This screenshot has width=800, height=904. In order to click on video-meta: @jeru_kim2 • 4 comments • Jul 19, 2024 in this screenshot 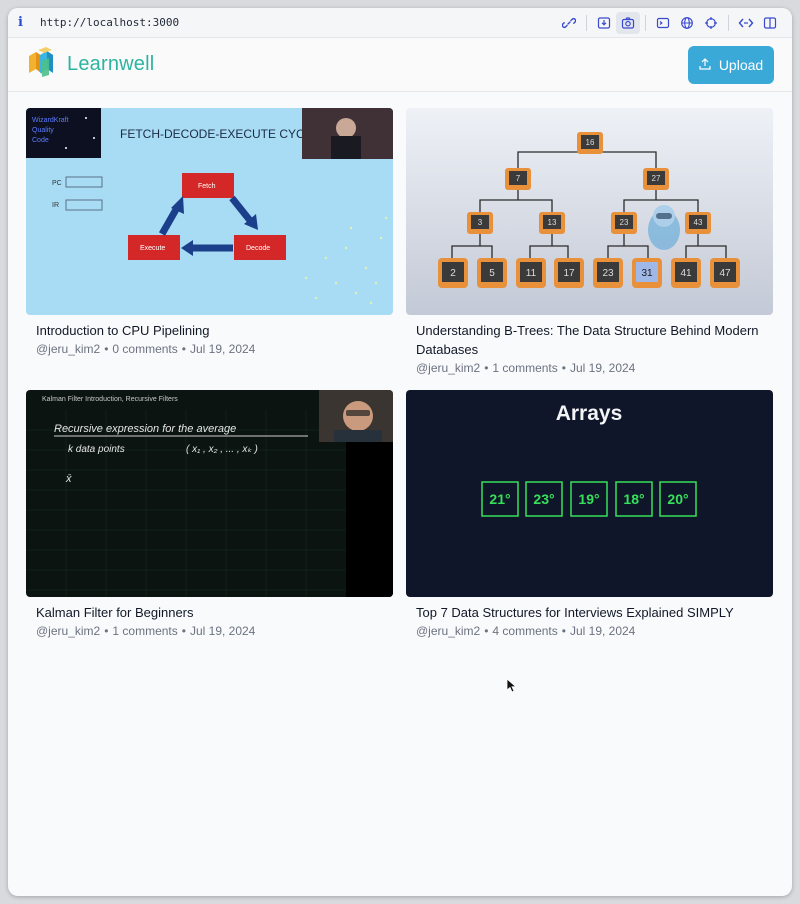, I will do `click(526, 631)`.